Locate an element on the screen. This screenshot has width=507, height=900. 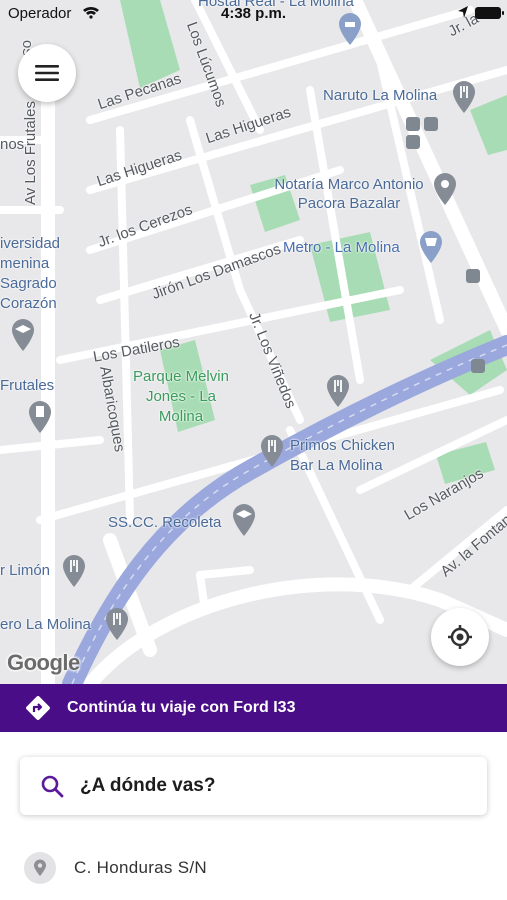
recent-address-label: C. Honduras S/N is located at coordinates (140, 867).